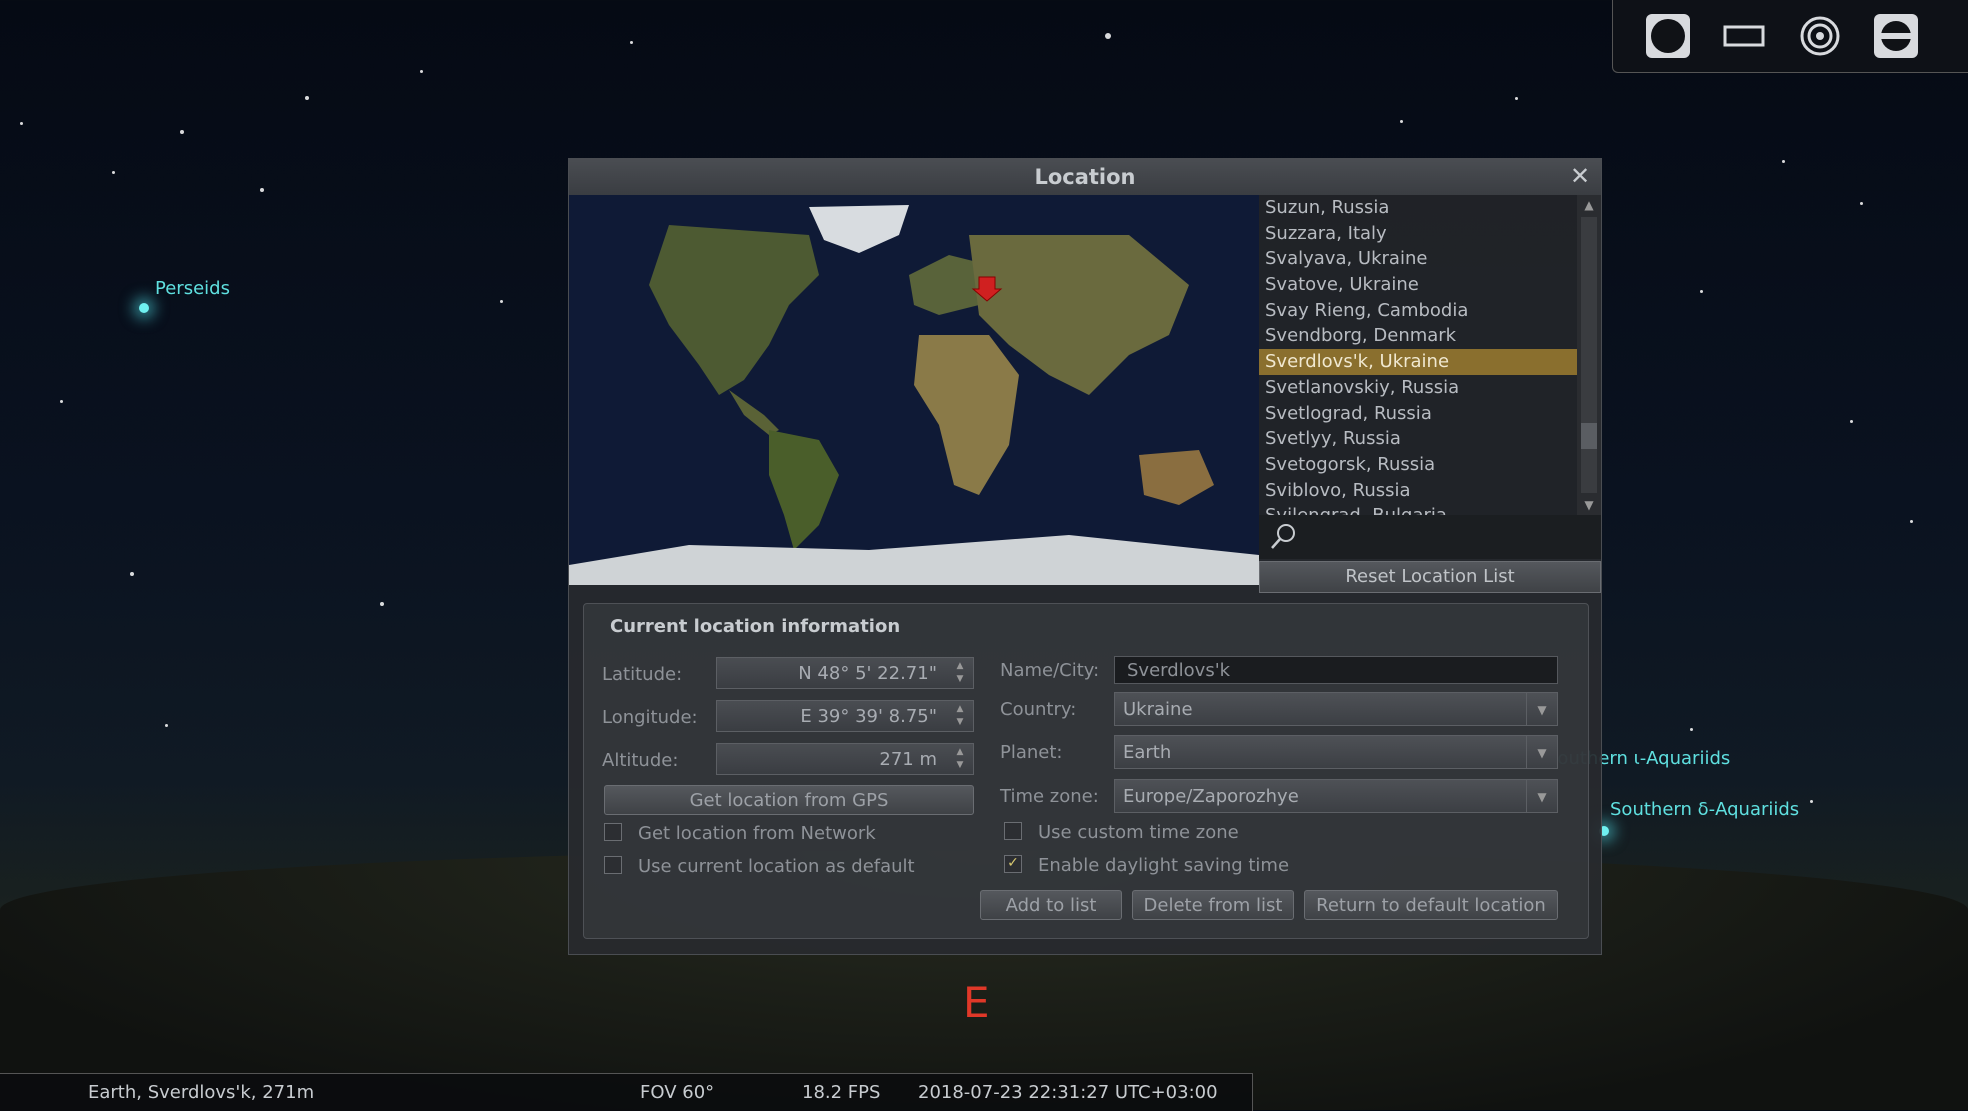 The width and height of the screenshot is (1968, 1111). I want to click on default-location-checkbox-row: Use current location as default, so click(759, 867).